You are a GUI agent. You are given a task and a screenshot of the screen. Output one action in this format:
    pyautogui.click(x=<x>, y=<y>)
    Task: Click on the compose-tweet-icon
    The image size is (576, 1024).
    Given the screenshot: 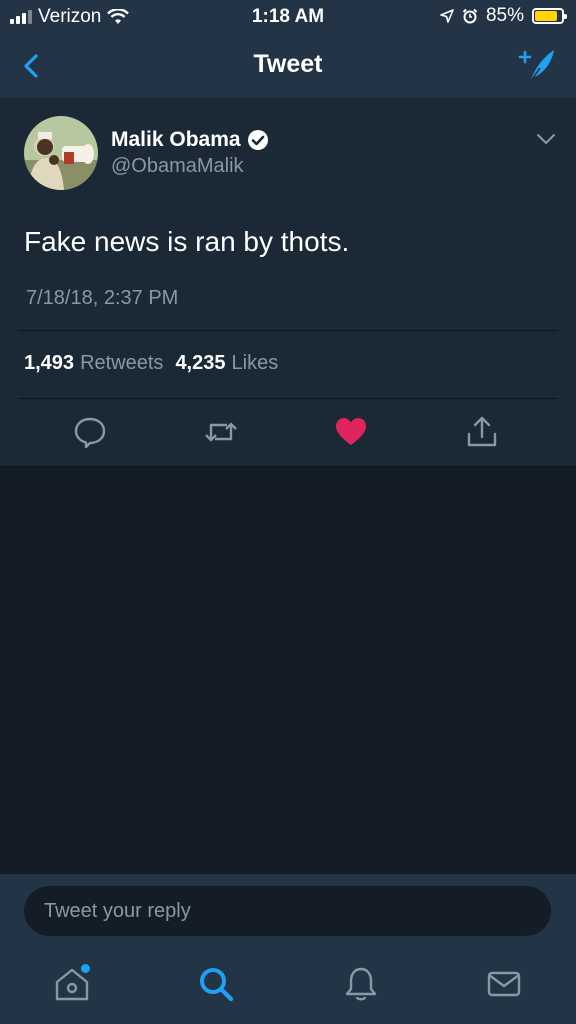 What is the action you would take?
    pyautogui.click(x=537, y=66)
    